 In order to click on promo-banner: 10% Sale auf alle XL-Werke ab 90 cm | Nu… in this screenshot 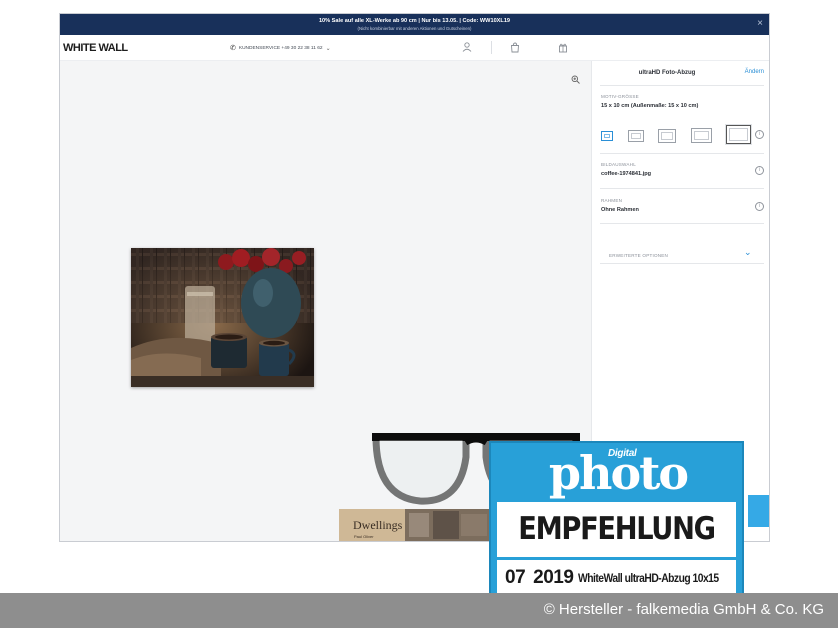, I will do `click(414, 24)`.